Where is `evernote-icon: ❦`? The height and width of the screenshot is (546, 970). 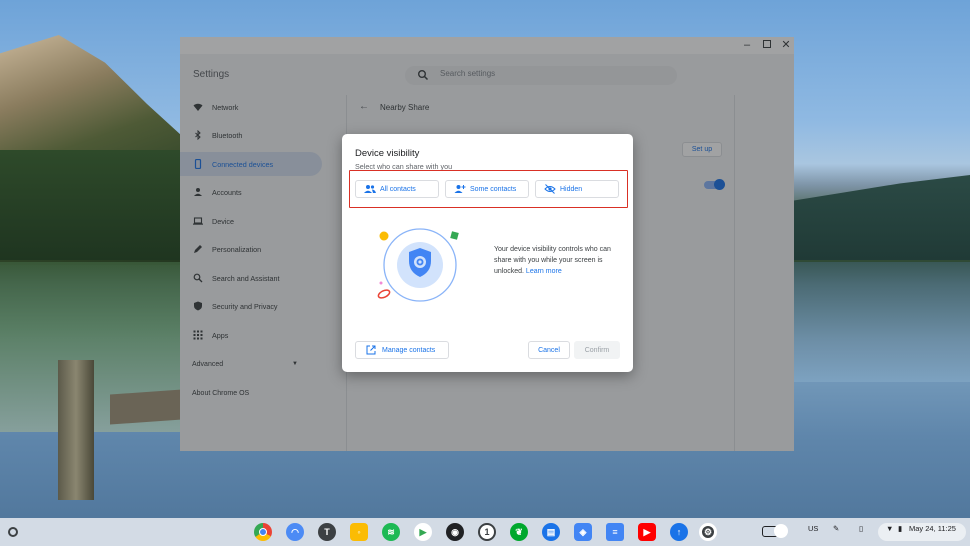
evernote-icon: ❦ is located at coordinates (519, 532).